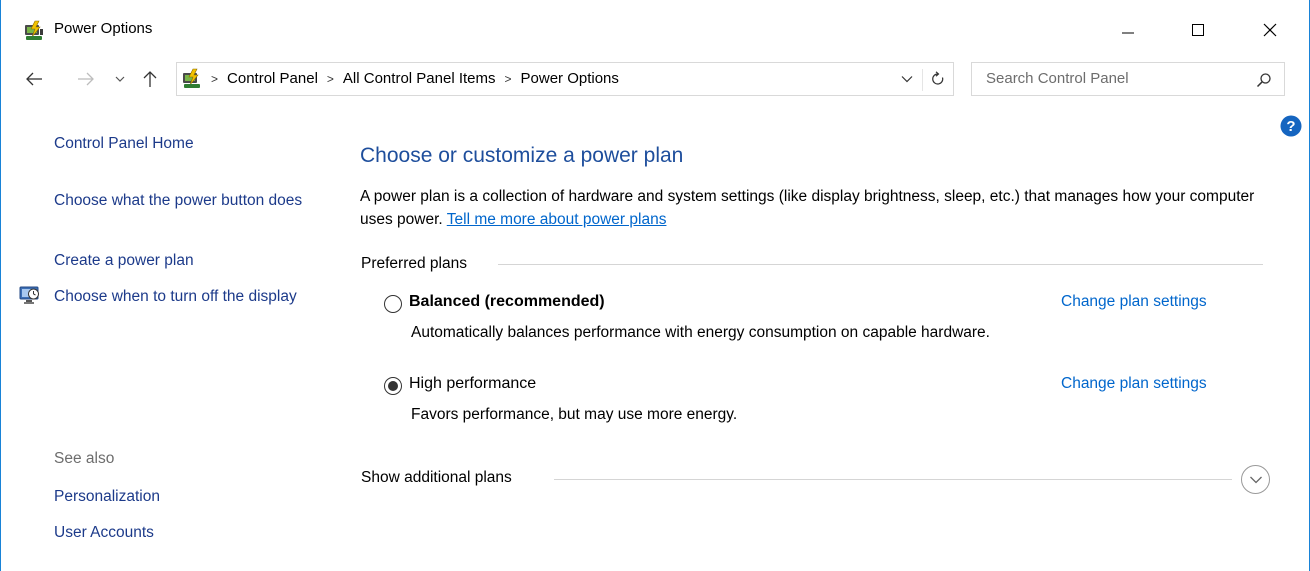 The height and width of the screenshot is (571, 1310). What do you see at coordinates (655, 30) in the screenshot?
I see `title-bar: Power Options` at bounding box center [655, 30].